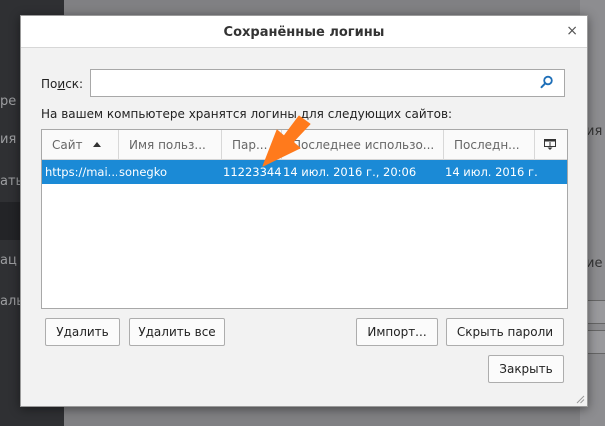 This screenshot has width=605, height=426. Describe the element at coordinates (526, 369) in the screenshot. I see `close-button: Закрыть` at that location.